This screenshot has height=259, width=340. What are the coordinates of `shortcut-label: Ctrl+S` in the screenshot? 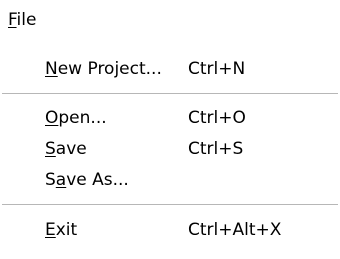 It's located at (216, 149).